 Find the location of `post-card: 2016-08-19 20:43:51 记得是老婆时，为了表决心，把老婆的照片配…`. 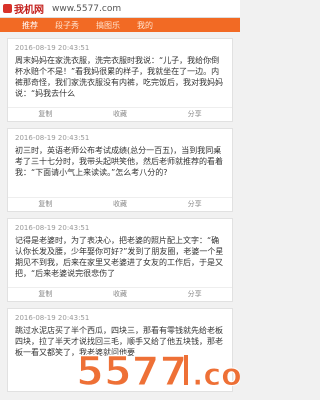

post-card: 2016-08-19 20:43:51 记得是老婆时，为了表决心，把老婆的照片配… is located at coordinates (120, 260).